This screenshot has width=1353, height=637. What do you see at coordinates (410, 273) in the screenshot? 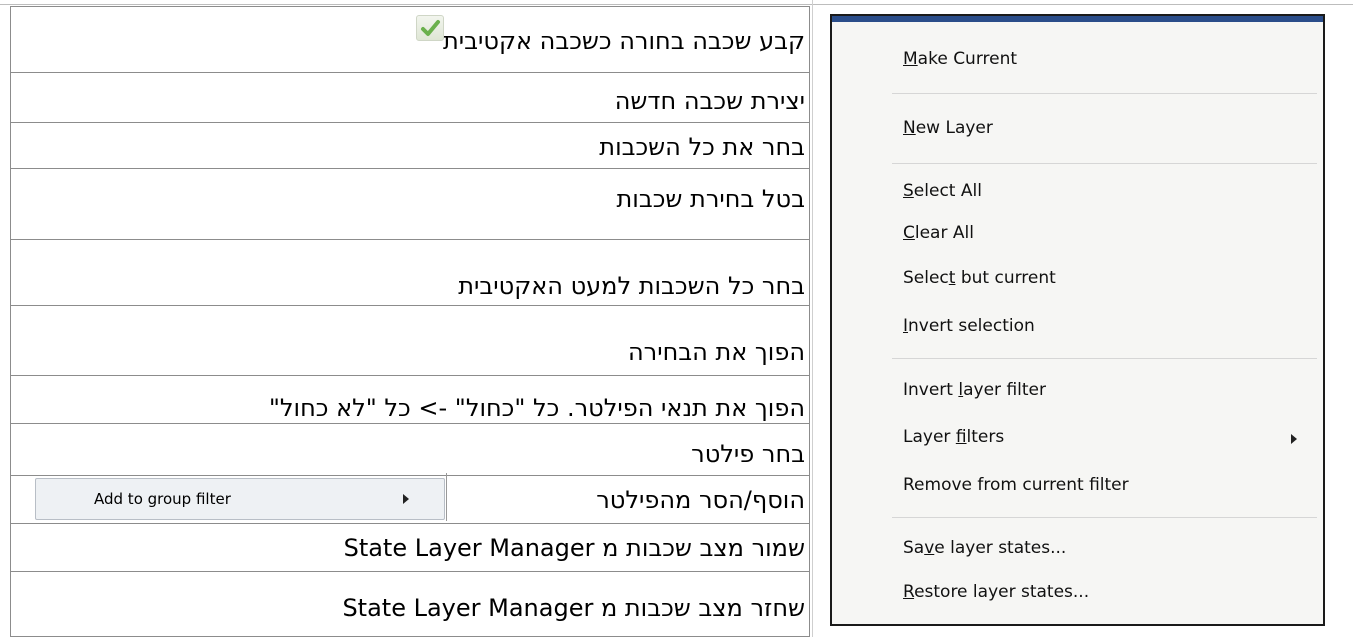
I see `table-row: בחר כל השכבות למעט האקטיבית` at bounding box center [410, 273].